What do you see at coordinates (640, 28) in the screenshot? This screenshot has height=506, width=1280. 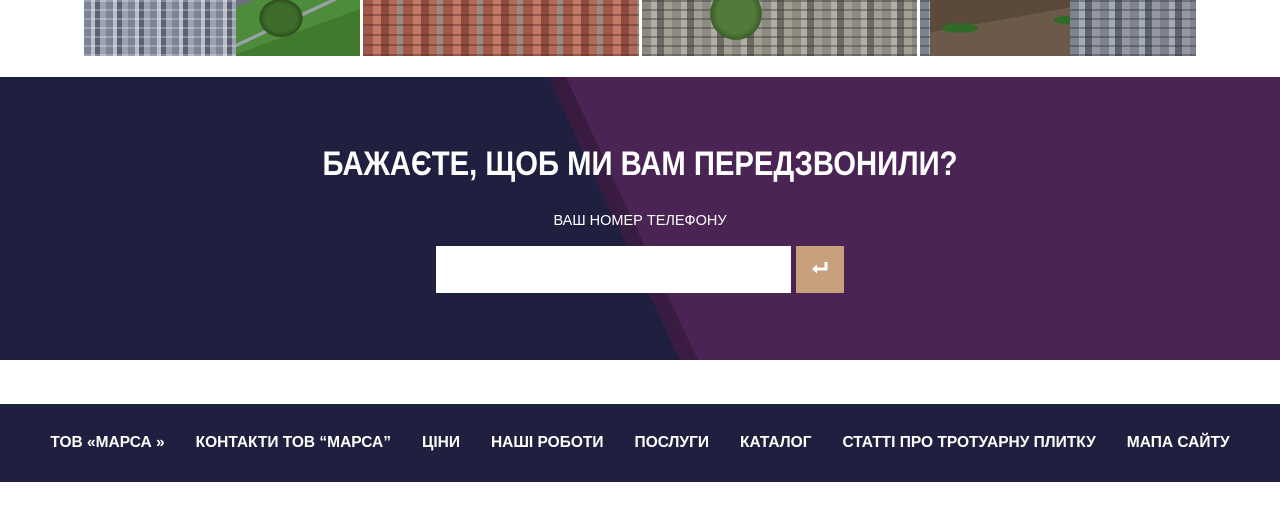 I see `photo-gallery-strip` at bounding box center [640, 28].